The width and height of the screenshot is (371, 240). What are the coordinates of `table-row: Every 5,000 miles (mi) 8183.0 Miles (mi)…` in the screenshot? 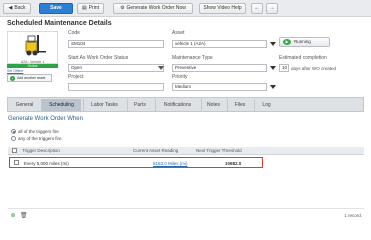 It's located at (136, 162).